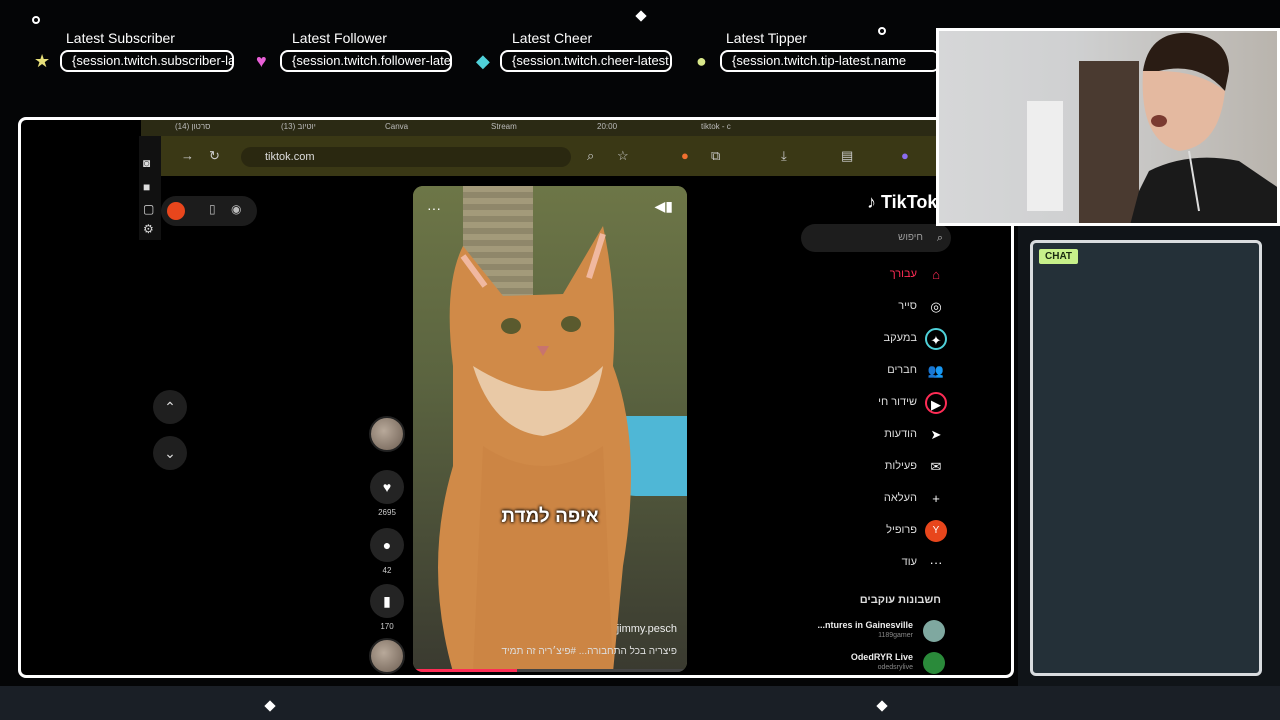 The width and height of the screenshot is (1280, 720). I want to click on bookmark-icon: ☆, so click(623, 156).